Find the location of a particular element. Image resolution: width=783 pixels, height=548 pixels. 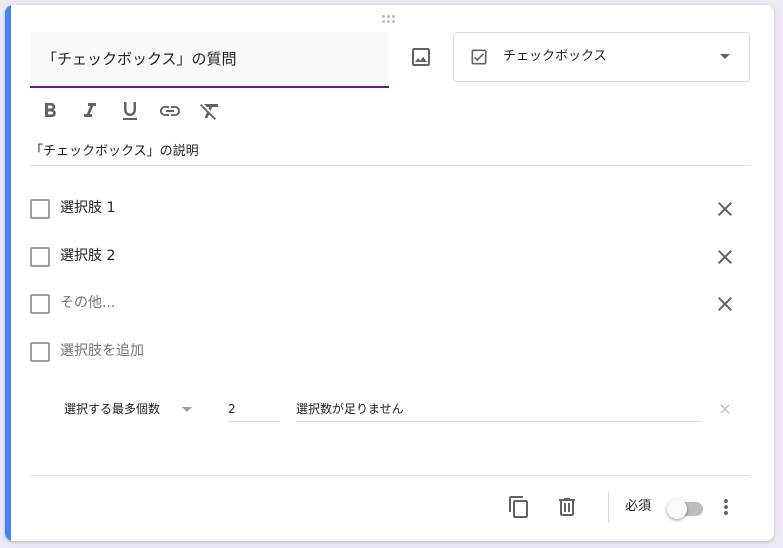

clear-format-icon is located at coordinates (210, 111).